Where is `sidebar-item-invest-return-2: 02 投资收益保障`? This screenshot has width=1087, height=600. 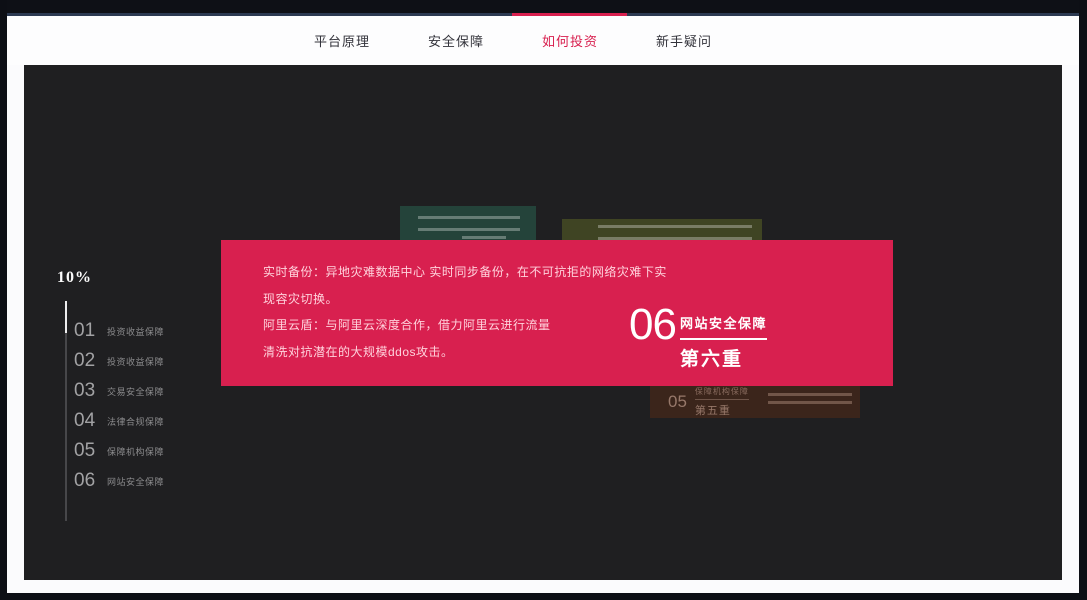 sidebar-item-invest-return-2: 02 投资收益保障 is located at coordinates (119, 361).